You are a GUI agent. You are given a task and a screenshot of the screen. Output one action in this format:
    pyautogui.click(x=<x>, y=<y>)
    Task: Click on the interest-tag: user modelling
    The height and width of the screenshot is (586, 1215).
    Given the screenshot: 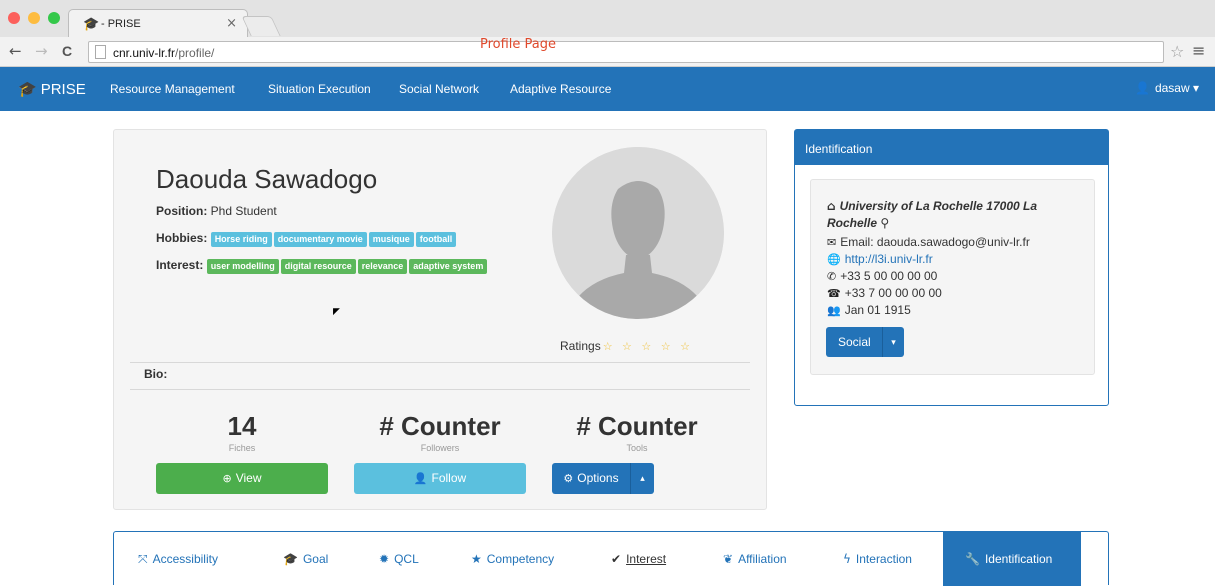 What is the action you would take?
    pyautogui.click(x=242, y=266)
    